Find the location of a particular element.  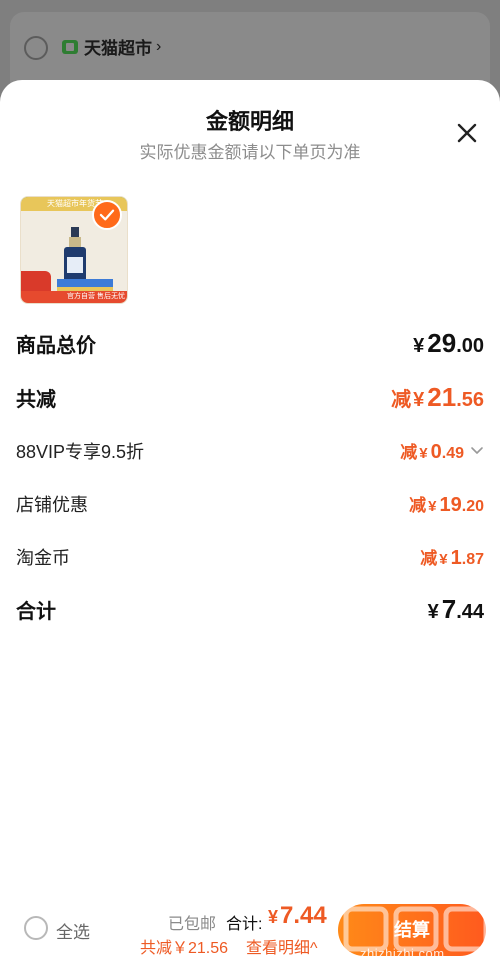

bottle-label is located at coordinates (75, 265).